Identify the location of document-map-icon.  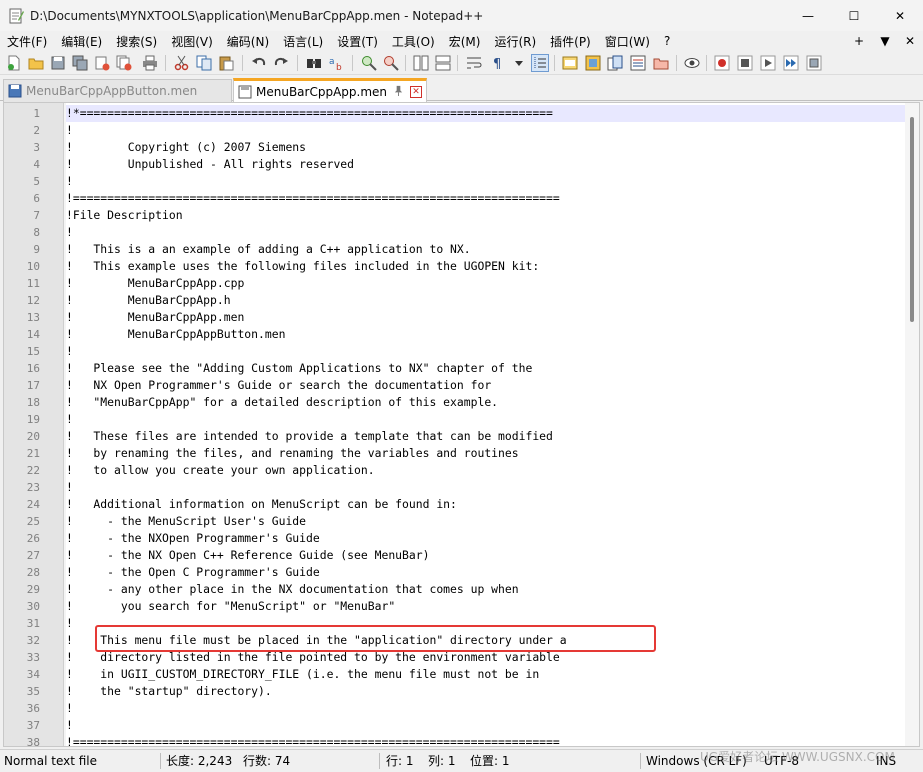
(593, 63).